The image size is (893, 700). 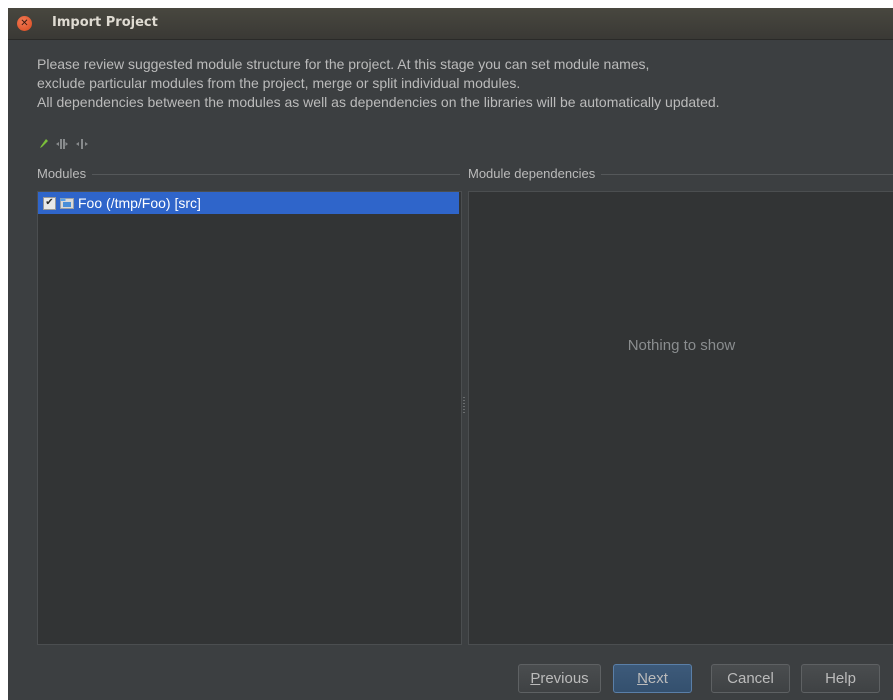 I want to click on merge-modules-icon, so click(x=62, y=144).